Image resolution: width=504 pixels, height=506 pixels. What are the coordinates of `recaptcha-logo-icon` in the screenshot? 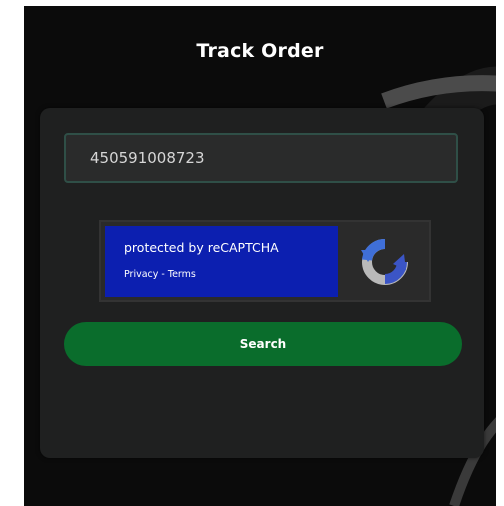 It's located at (385, 261).